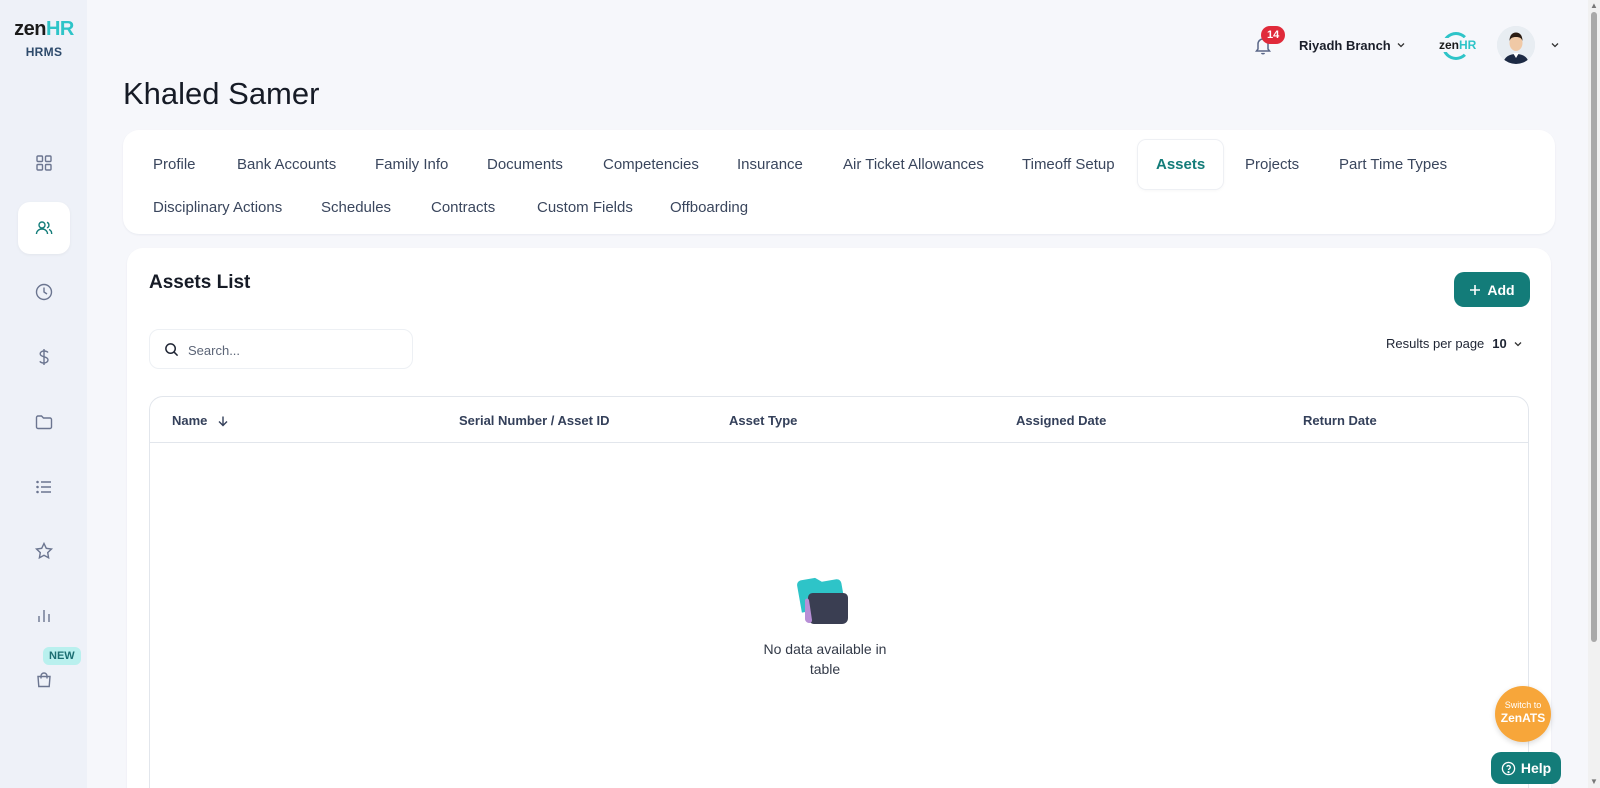 The width and height of the screenshot is (1600, 788). Describe the element at coordinates (1449, 45) in the screenshot. I see `mini-logo-main: zen` at that location.